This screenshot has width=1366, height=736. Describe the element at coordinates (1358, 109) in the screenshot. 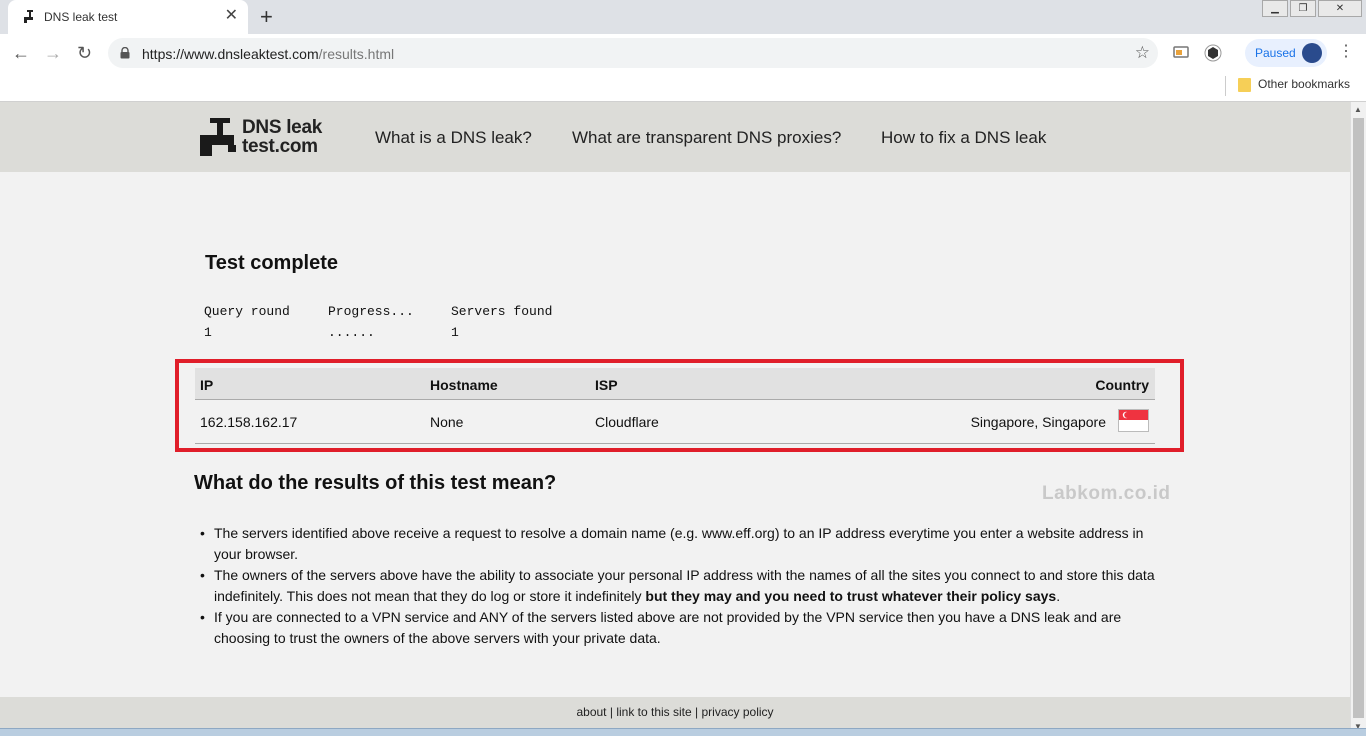

I see `scroll-up-icon: ▲` at that location.